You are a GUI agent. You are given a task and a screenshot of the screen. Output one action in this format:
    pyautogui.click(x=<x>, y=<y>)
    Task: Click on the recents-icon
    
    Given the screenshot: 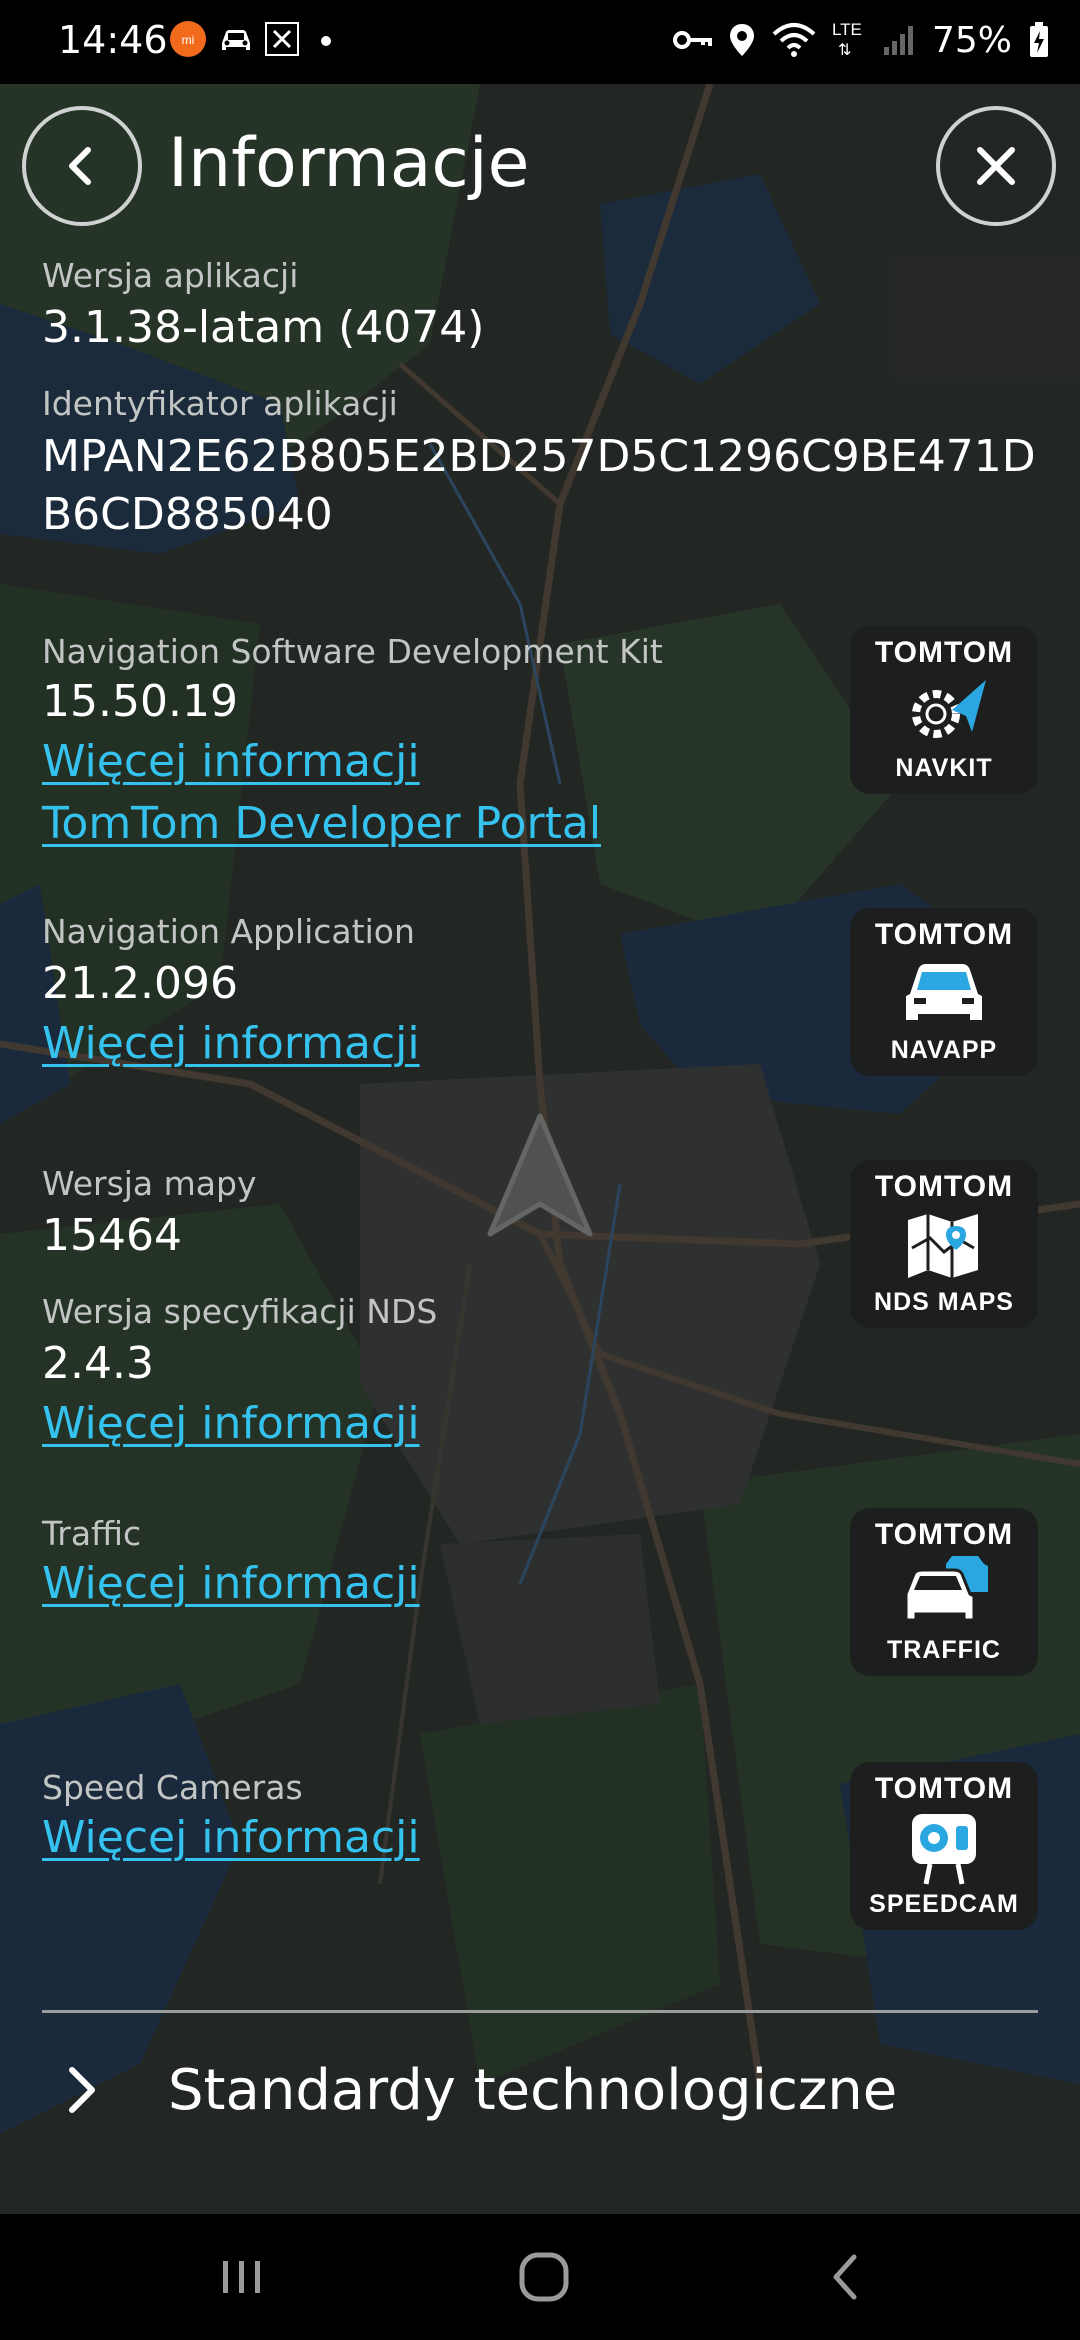 What is the action you would take?
    pyautogui.click(x=241, y=2277)
    